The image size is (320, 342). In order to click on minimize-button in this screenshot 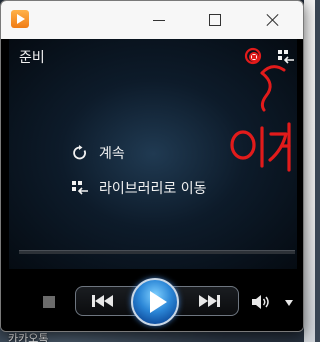, I will do `click(159, 20)`.